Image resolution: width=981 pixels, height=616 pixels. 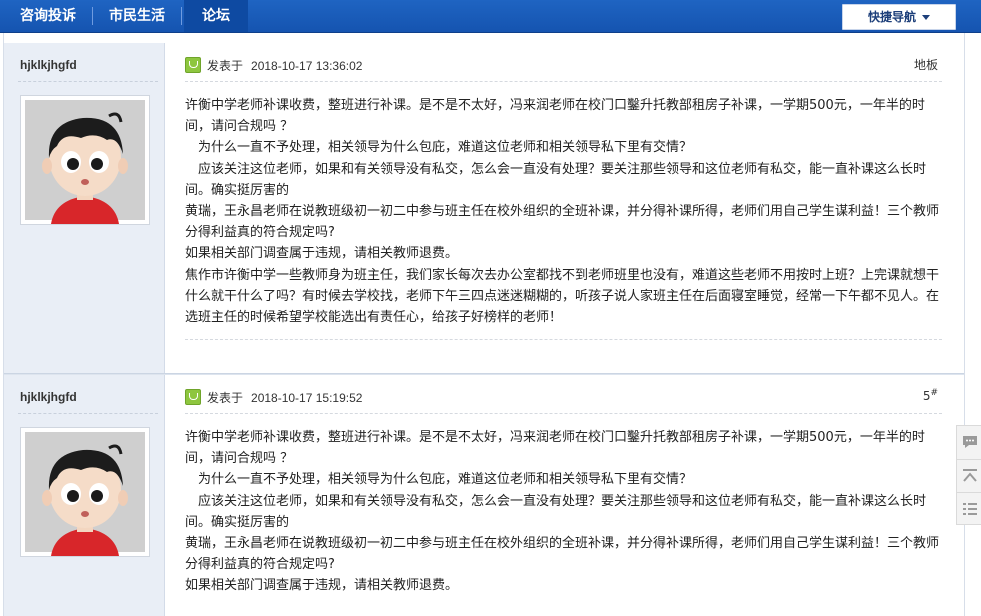 What do you see at coordinates (137, 16) in the screenshot?
I see `nav-item-citizen-life: 市民生活` at bounding box center [137, 16].